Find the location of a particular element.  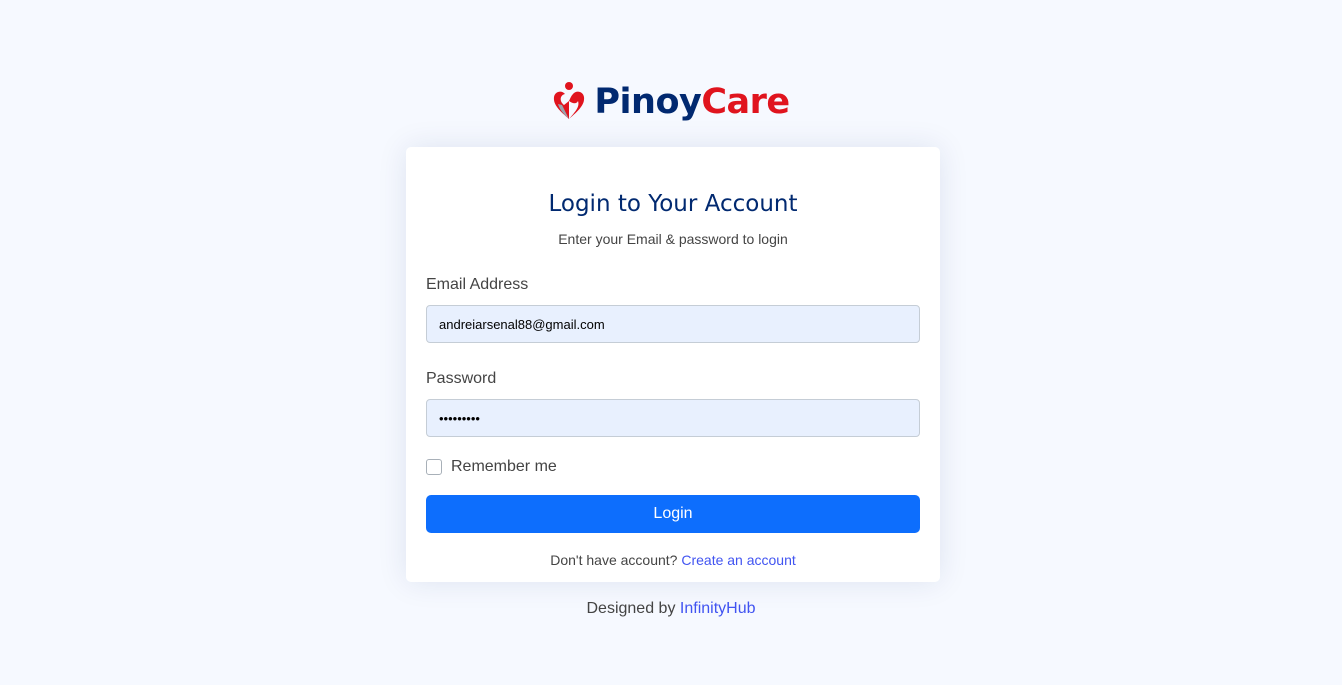

login-button: Login is located at coordinates (673, 514).